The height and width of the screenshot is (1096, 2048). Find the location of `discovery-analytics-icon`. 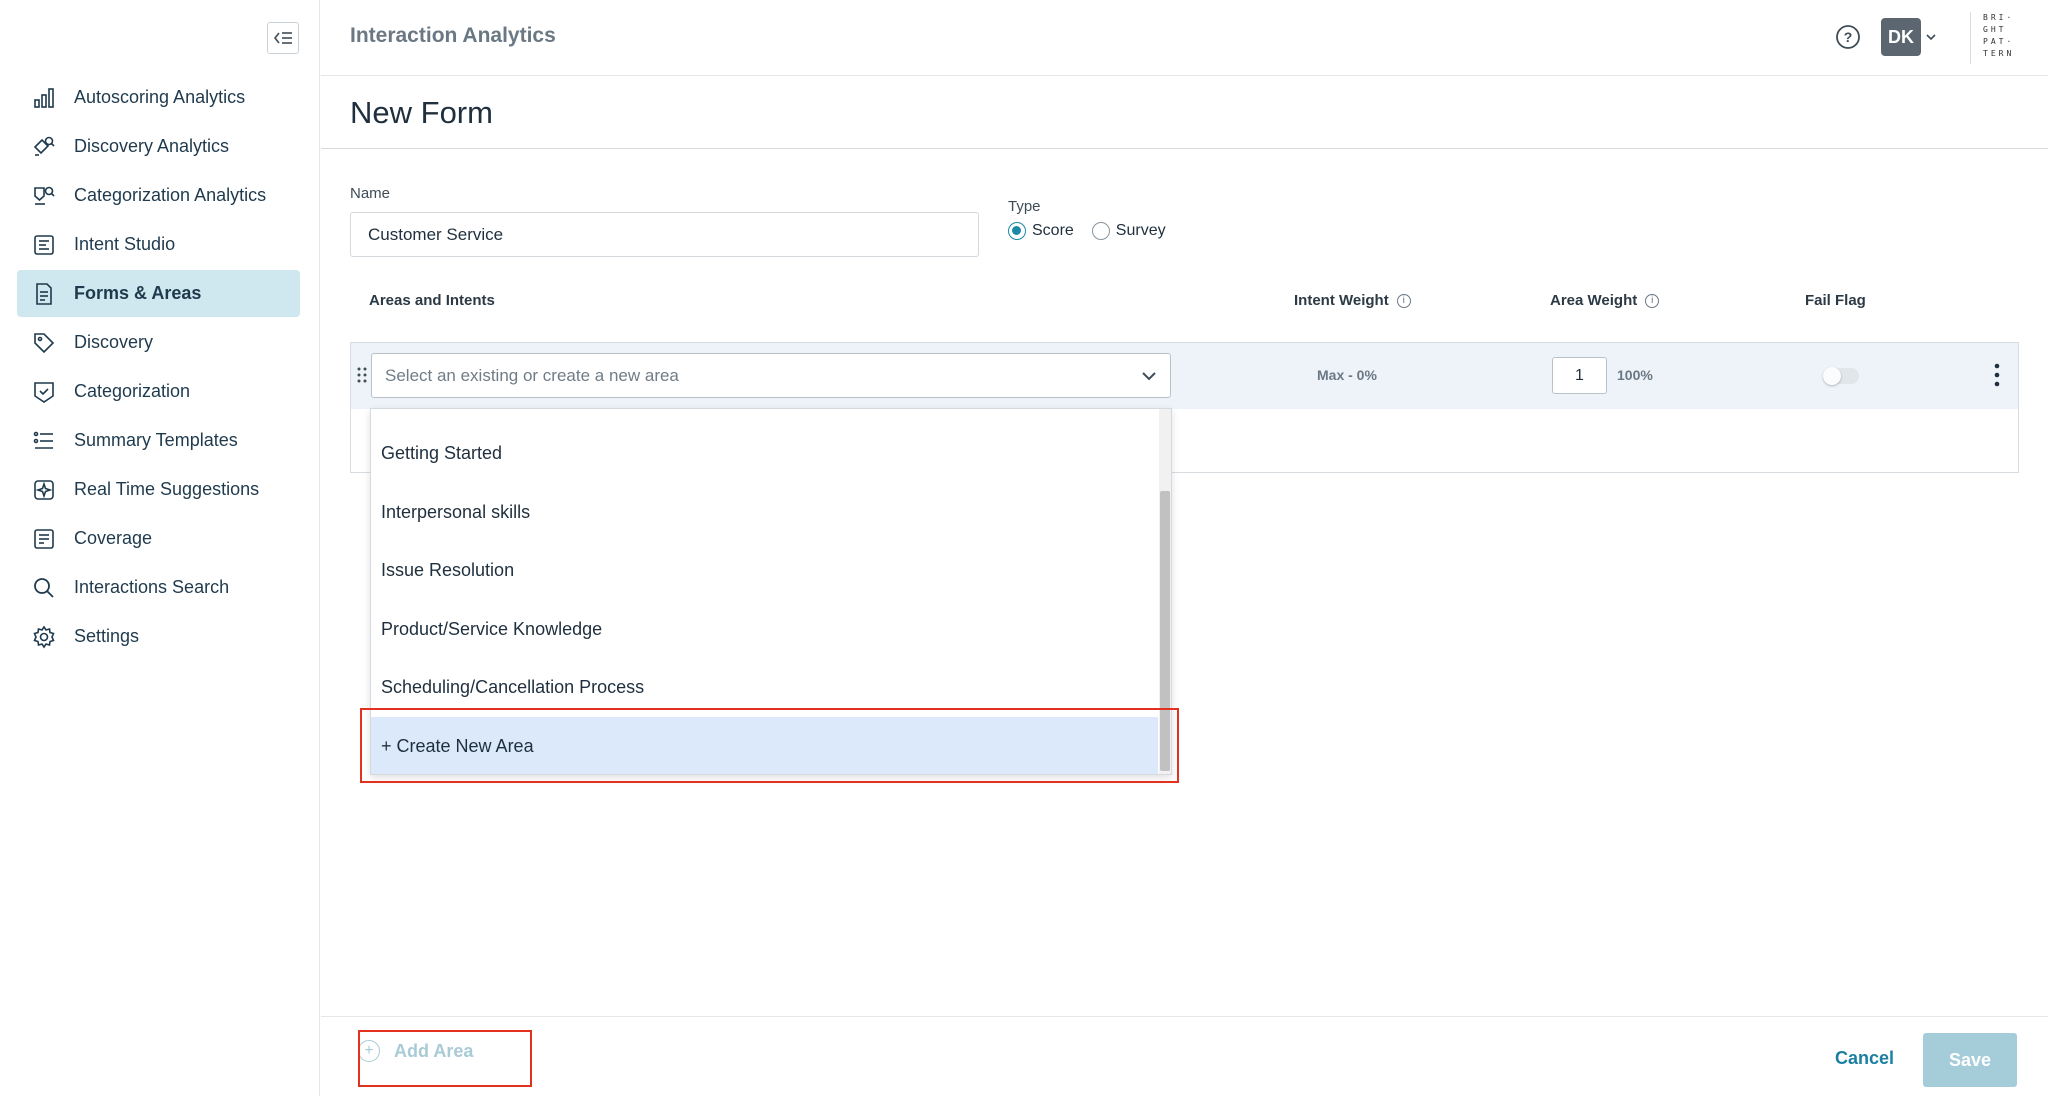

discovery-analytics-icon is located at coordinates (44, 147).